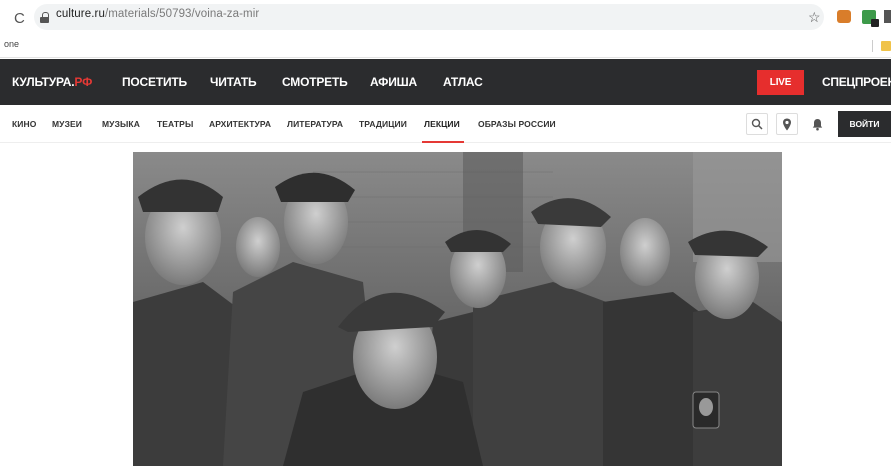  Describe the element at coordinates (383, 124) in the screenshot. I see `subnav-item-traditions: ТРАДИЦИИ` at that location.